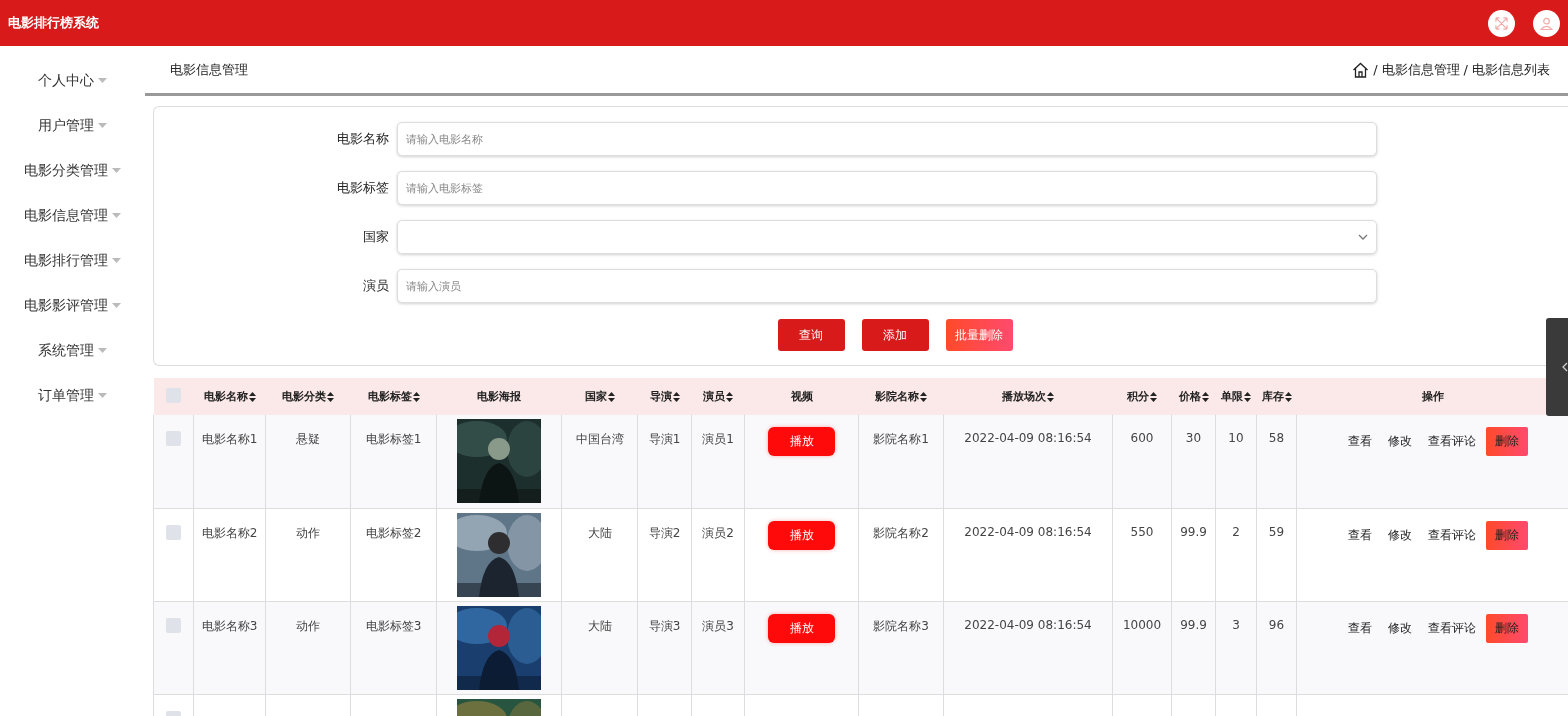  What do you see at coordinates (53, 23) in the screenshot?
I see `app-title: 电影排行榜系统` at bounding box center [53, 23].